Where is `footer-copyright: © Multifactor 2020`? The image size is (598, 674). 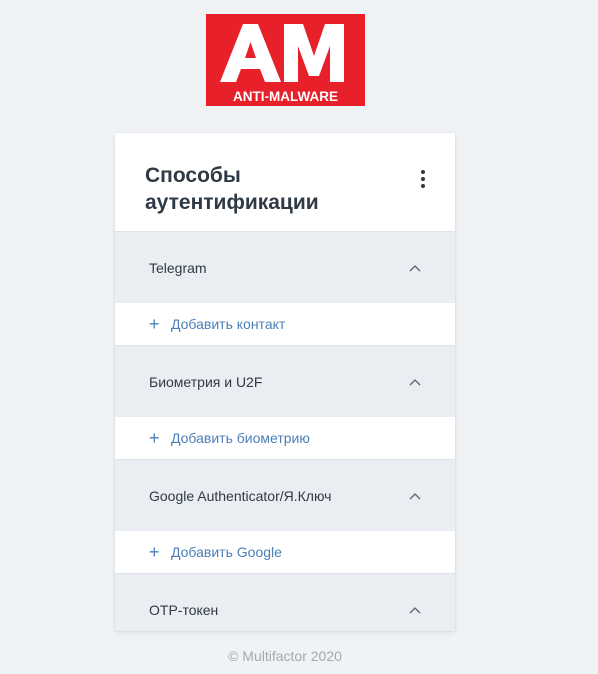
footer-copyright: © Multifactor 2020 is located at coordinates (285, 656).